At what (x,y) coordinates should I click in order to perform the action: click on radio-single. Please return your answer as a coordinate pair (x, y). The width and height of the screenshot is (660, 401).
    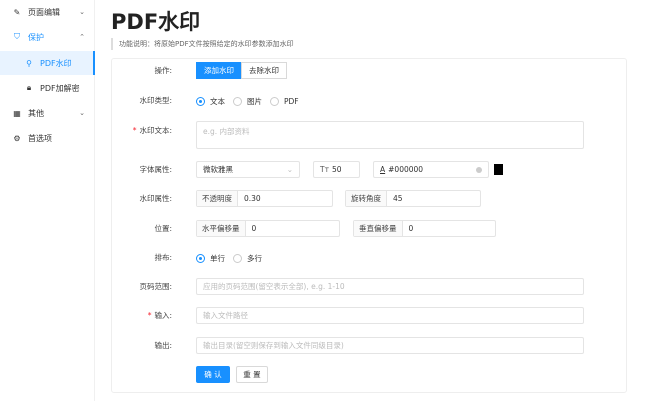
    Looking at the image, I should click on (200, 258).